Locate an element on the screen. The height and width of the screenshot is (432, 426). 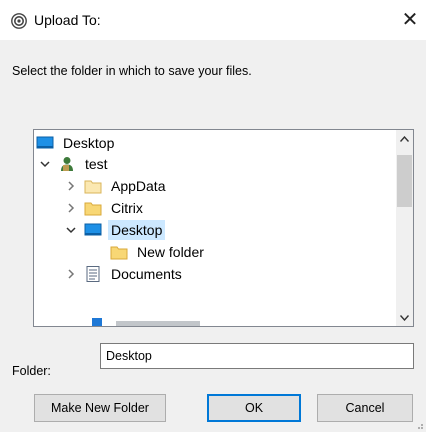
tree-item-desktop: Desktop is located at coordinates (115, 230).